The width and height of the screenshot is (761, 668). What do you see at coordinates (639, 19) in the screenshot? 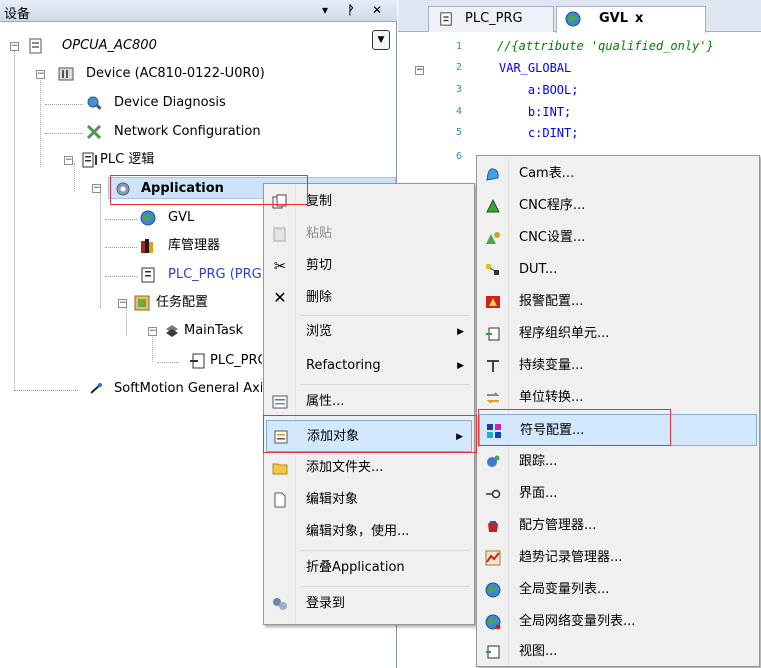
I see `tab-close-icon: x` at bounding box center [639, 19].